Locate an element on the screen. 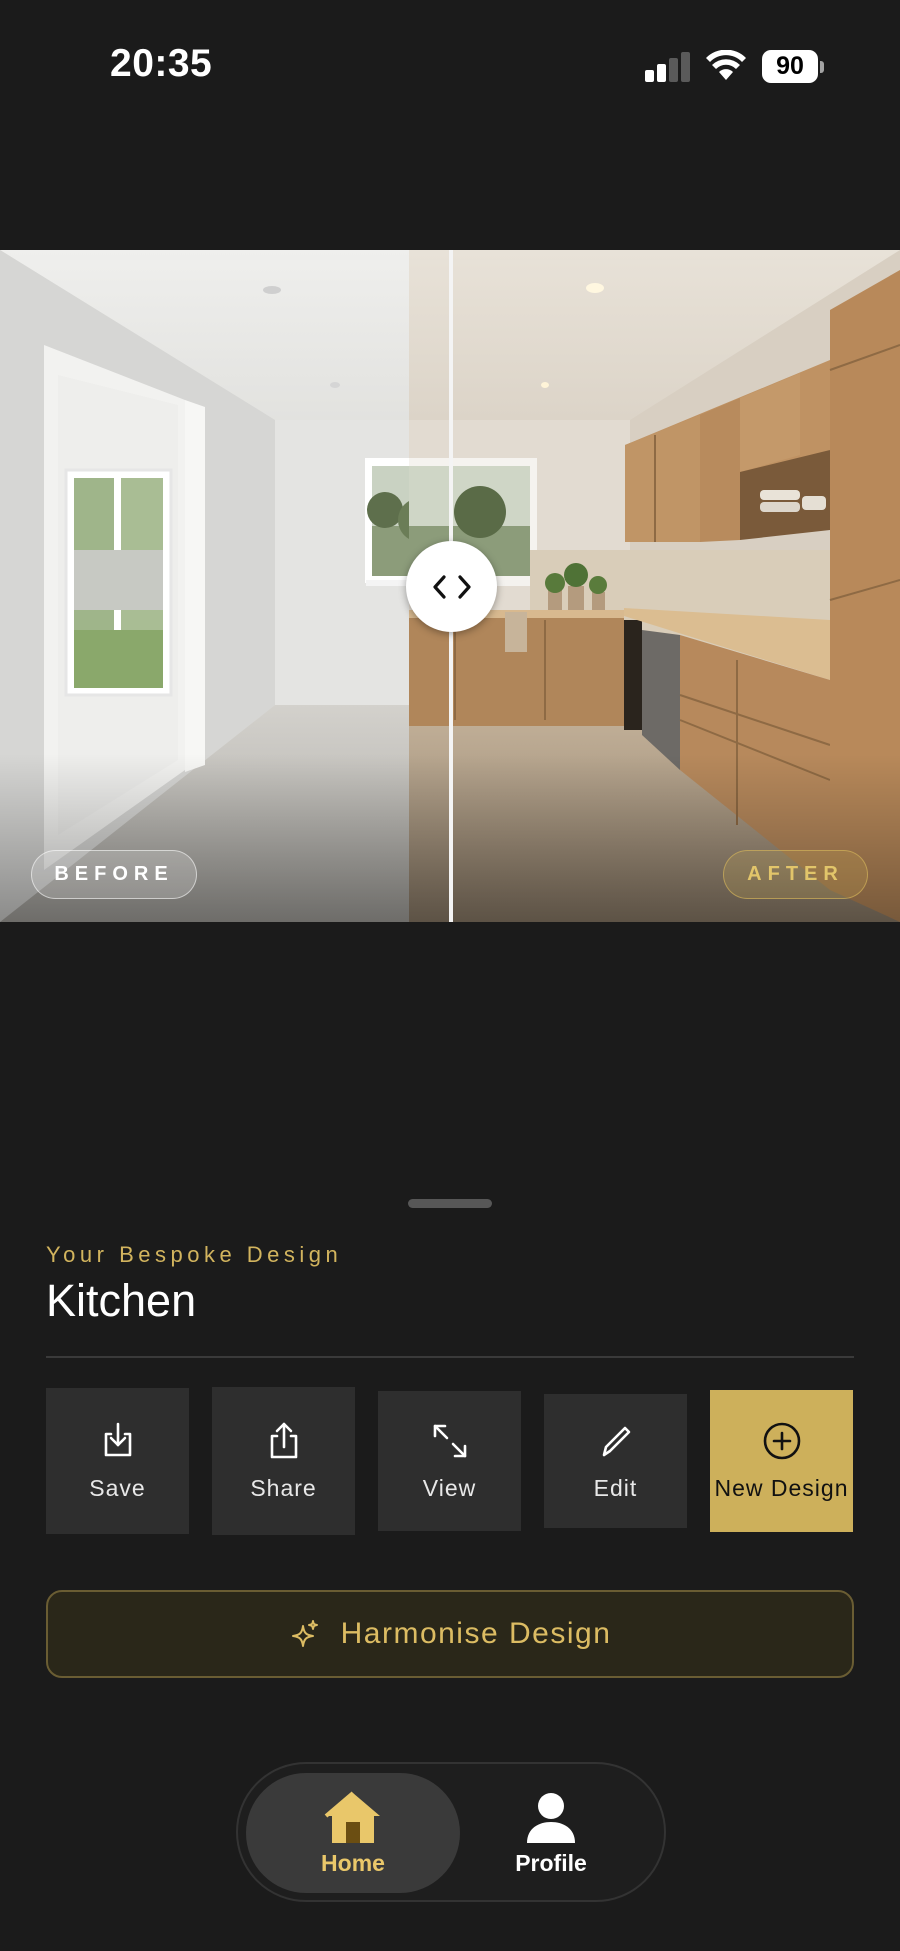 This screenshot has width=900, height=1951. battery-indicator: 90 is located at coordinates (793, 66).